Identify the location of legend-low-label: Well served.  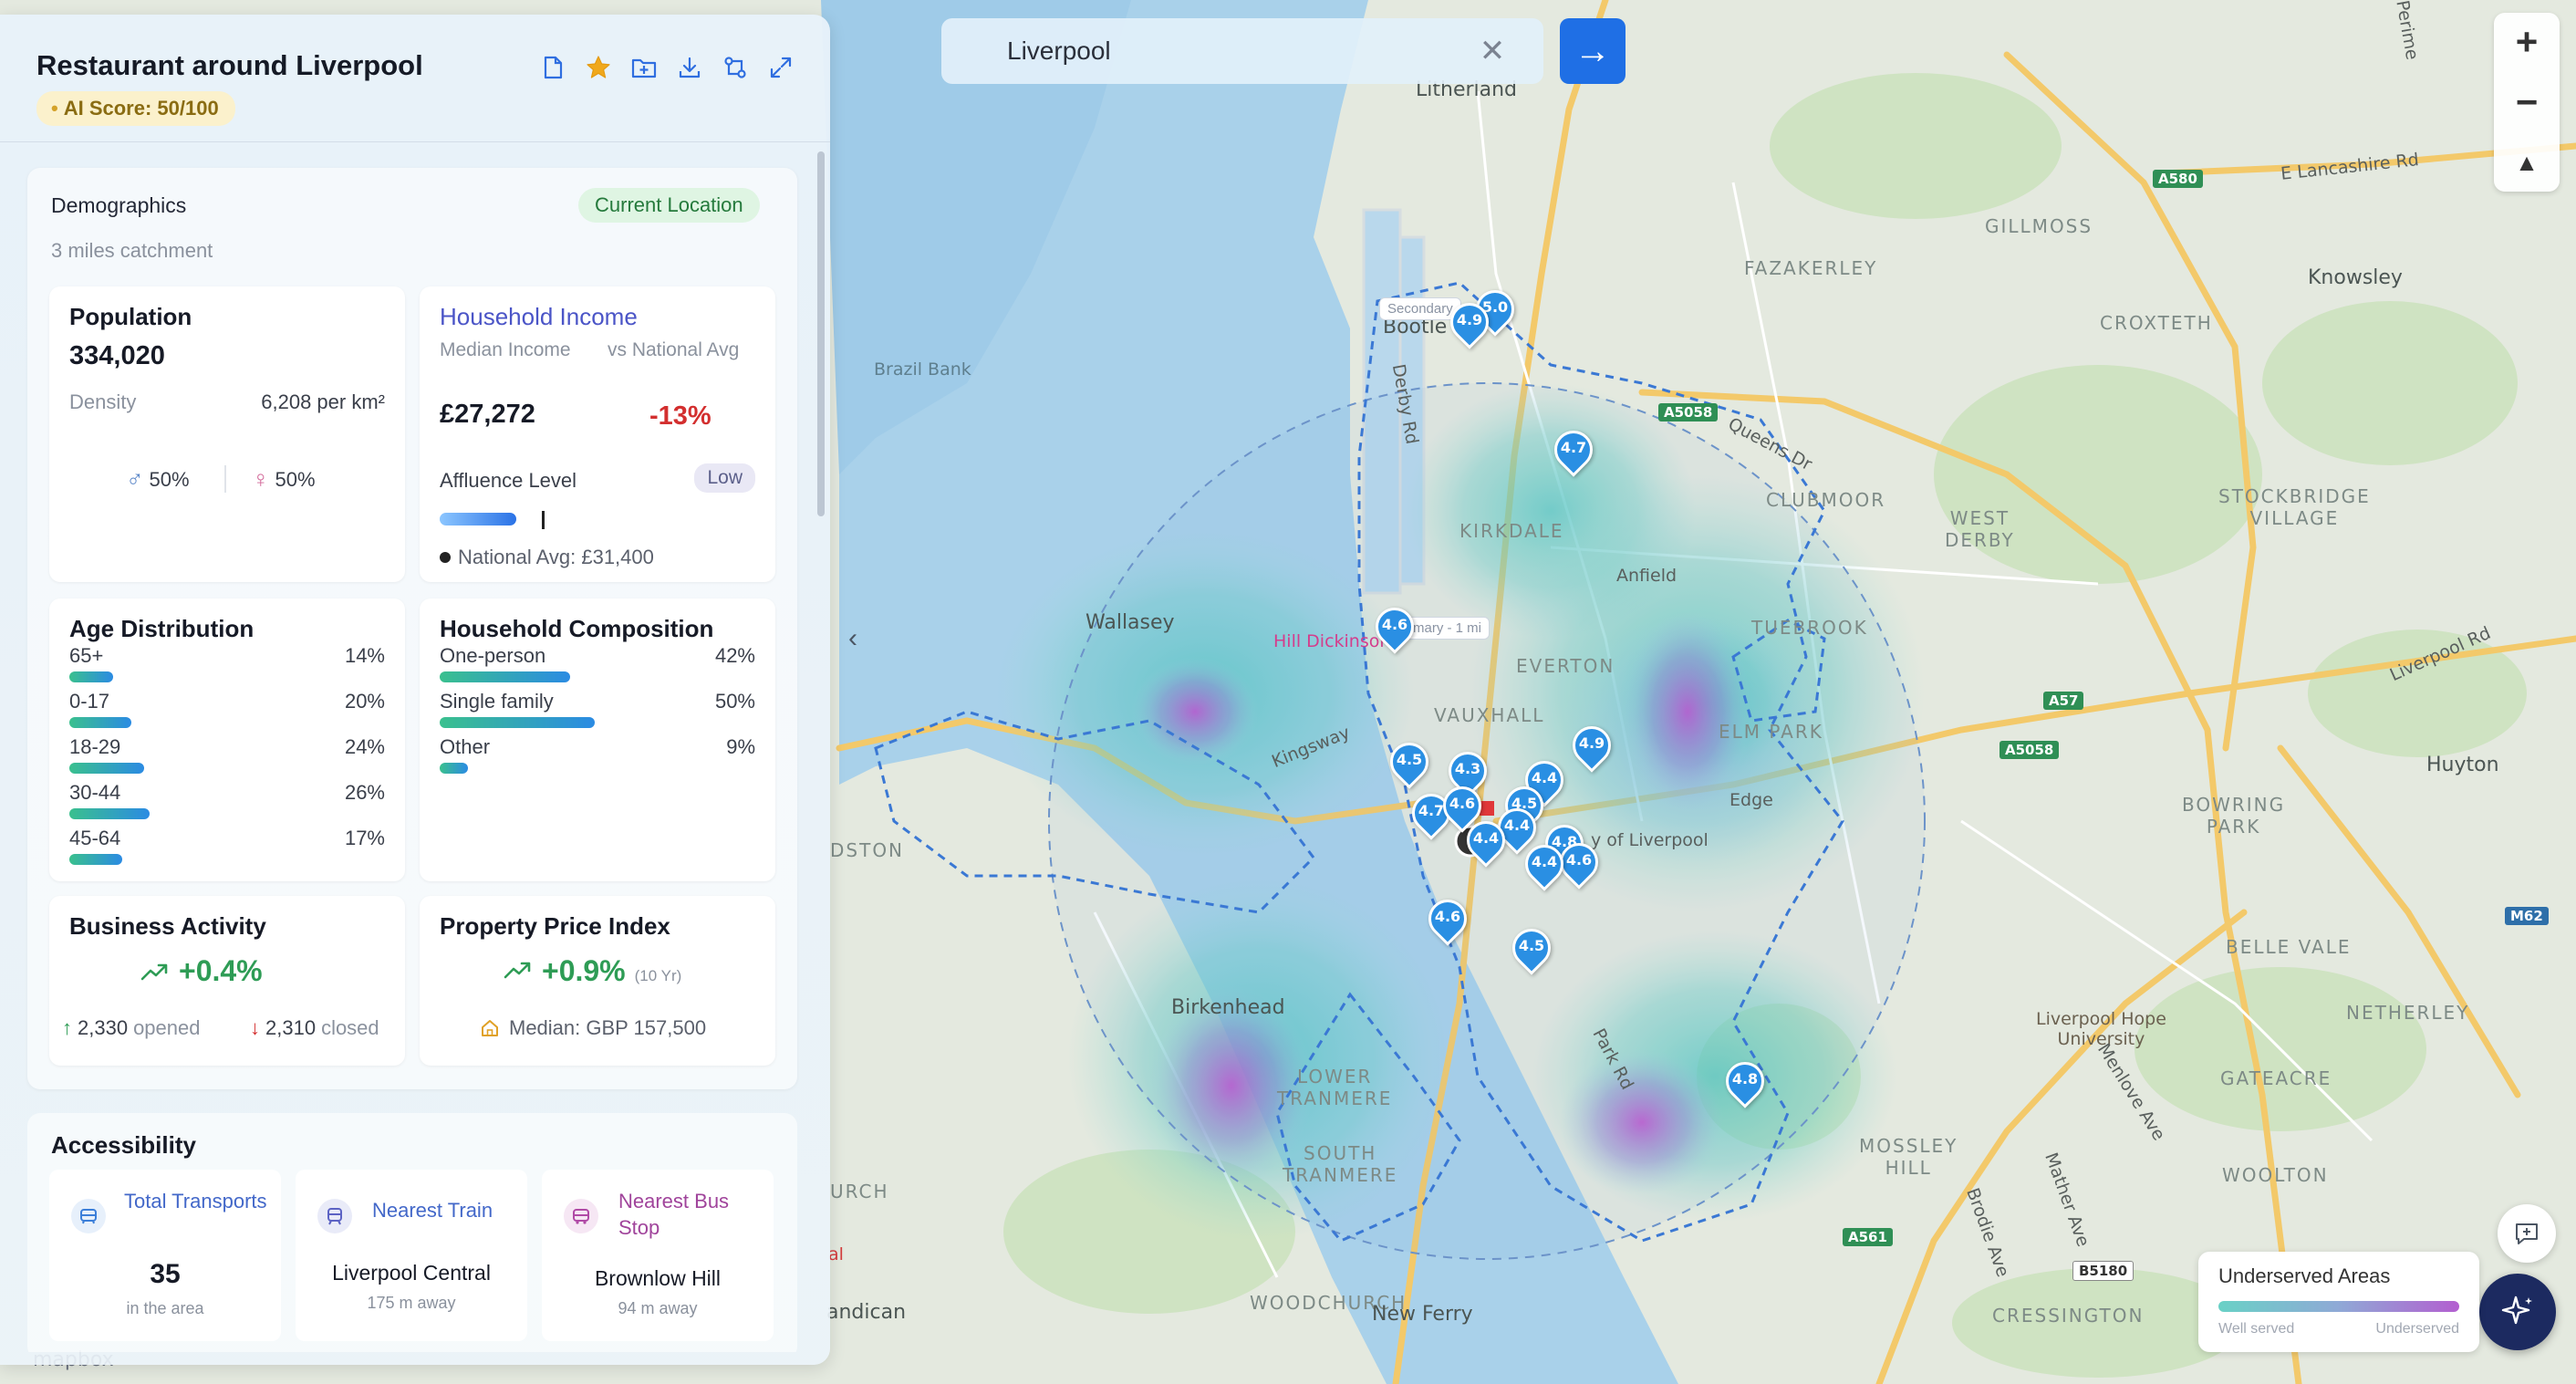
(2256, 1329).